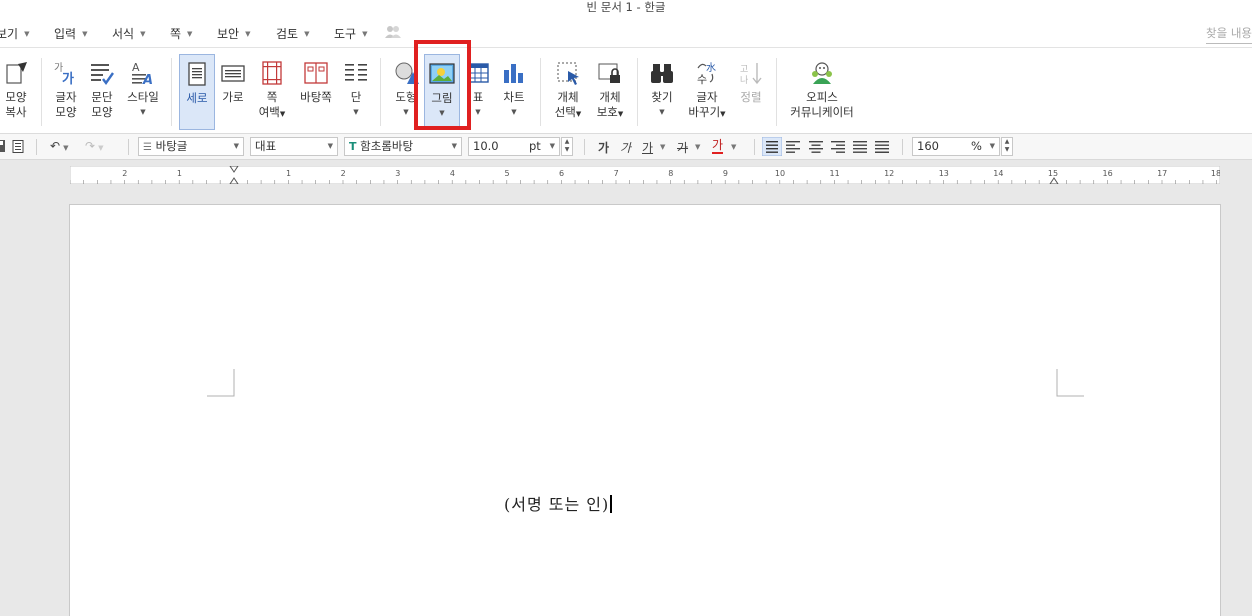 Image resolution: width=1252 pixels, height=616 pixels. I want to click on sort-icon: 고 나, so click(751, 74).